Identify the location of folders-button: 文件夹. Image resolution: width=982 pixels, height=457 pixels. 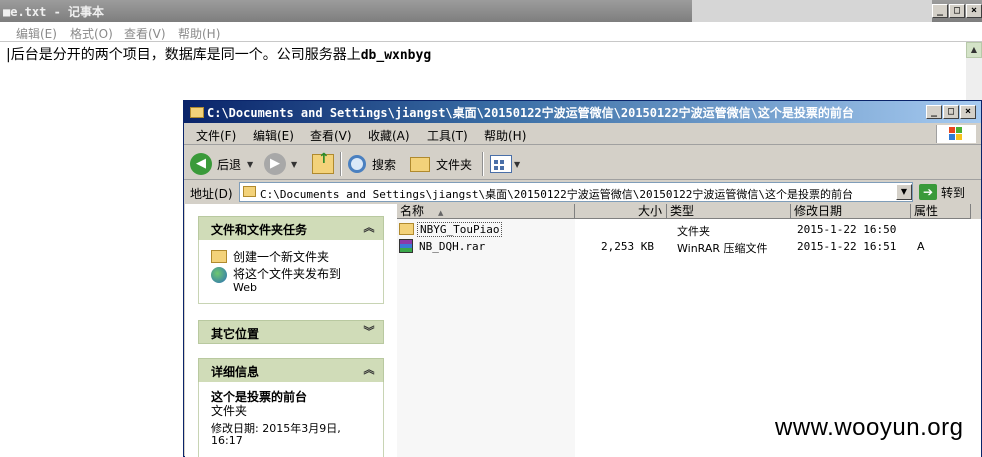
(441, 164).